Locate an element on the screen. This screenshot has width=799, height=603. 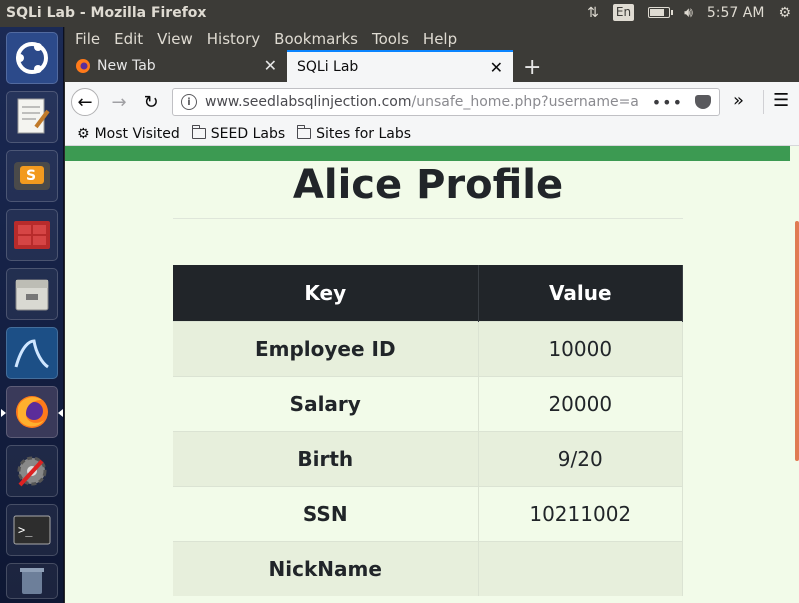
table-row: Salary 20000 is located at coordinates (428, 403).